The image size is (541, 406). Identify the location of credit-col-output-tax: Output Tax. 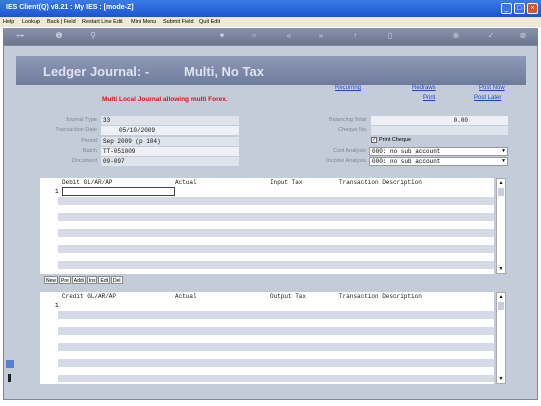
(288, 296).